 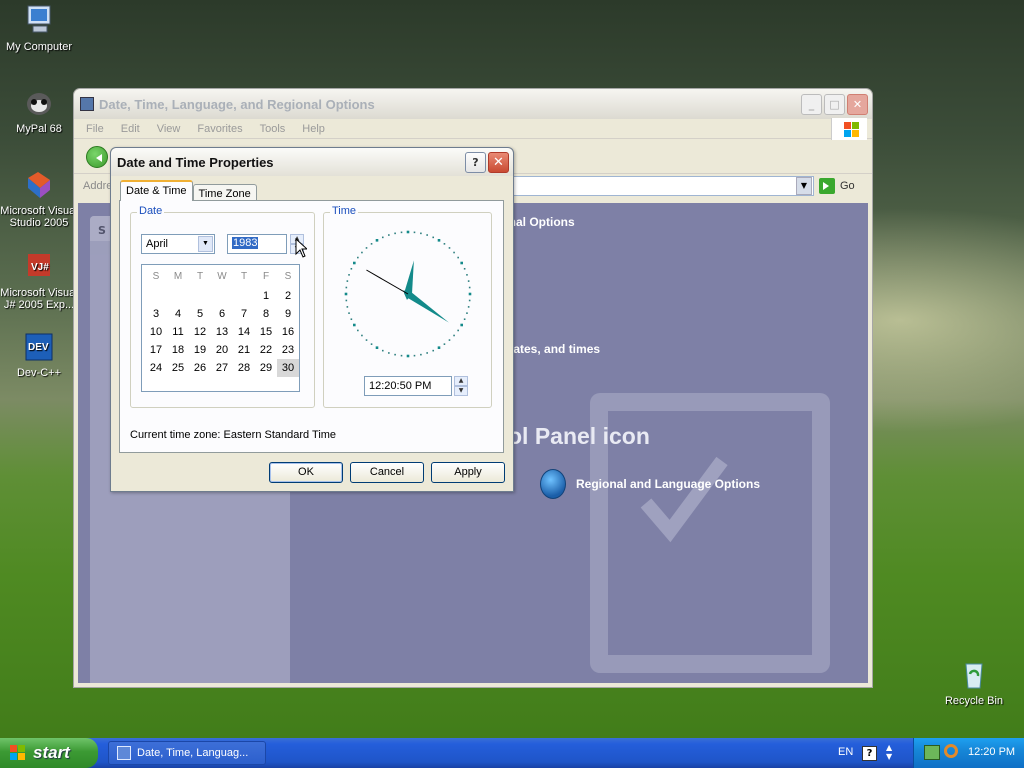 What do you see at coordinates (39, 198) in the screenshot?
I see `desktop-icon-visual-studio: Microsoft Visual Studio 2005` at bounding box center [39, 198].